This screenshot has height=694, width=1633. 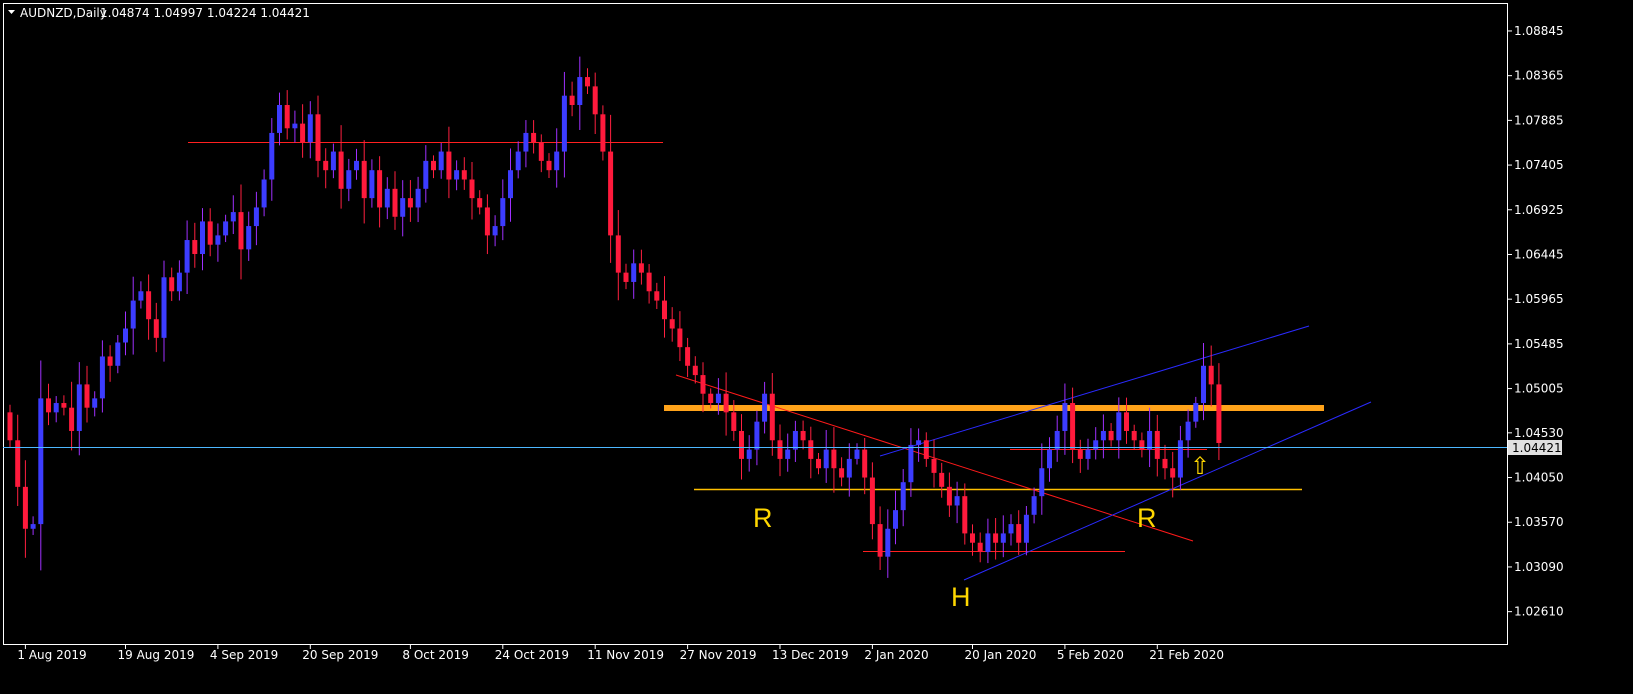 What do you see at coordinates (1090, 655) in the screenshot?
I see `time-tick-label: 5 Feb 2020` at bounding box center [1090, 655].